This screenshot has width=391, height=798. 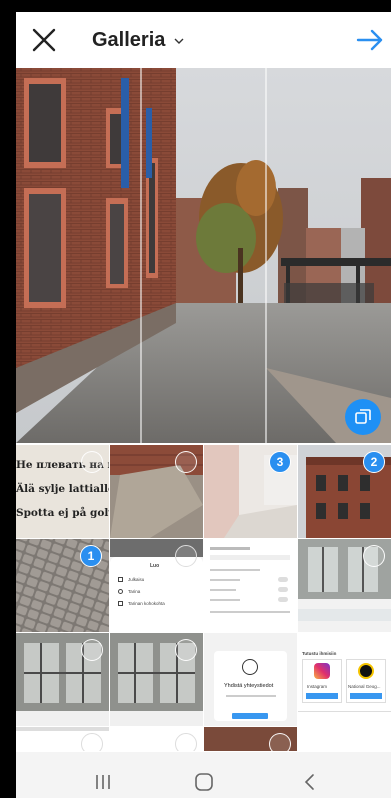 What do you see at coordinates (374, 462) in the screenshot?
I see `selection-order-badge: 2` at bounding box center [374, 462].